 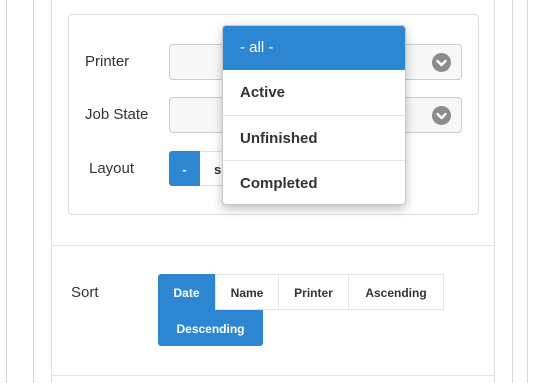 I want to click on left-border-outer, so click(x=6, y=191).